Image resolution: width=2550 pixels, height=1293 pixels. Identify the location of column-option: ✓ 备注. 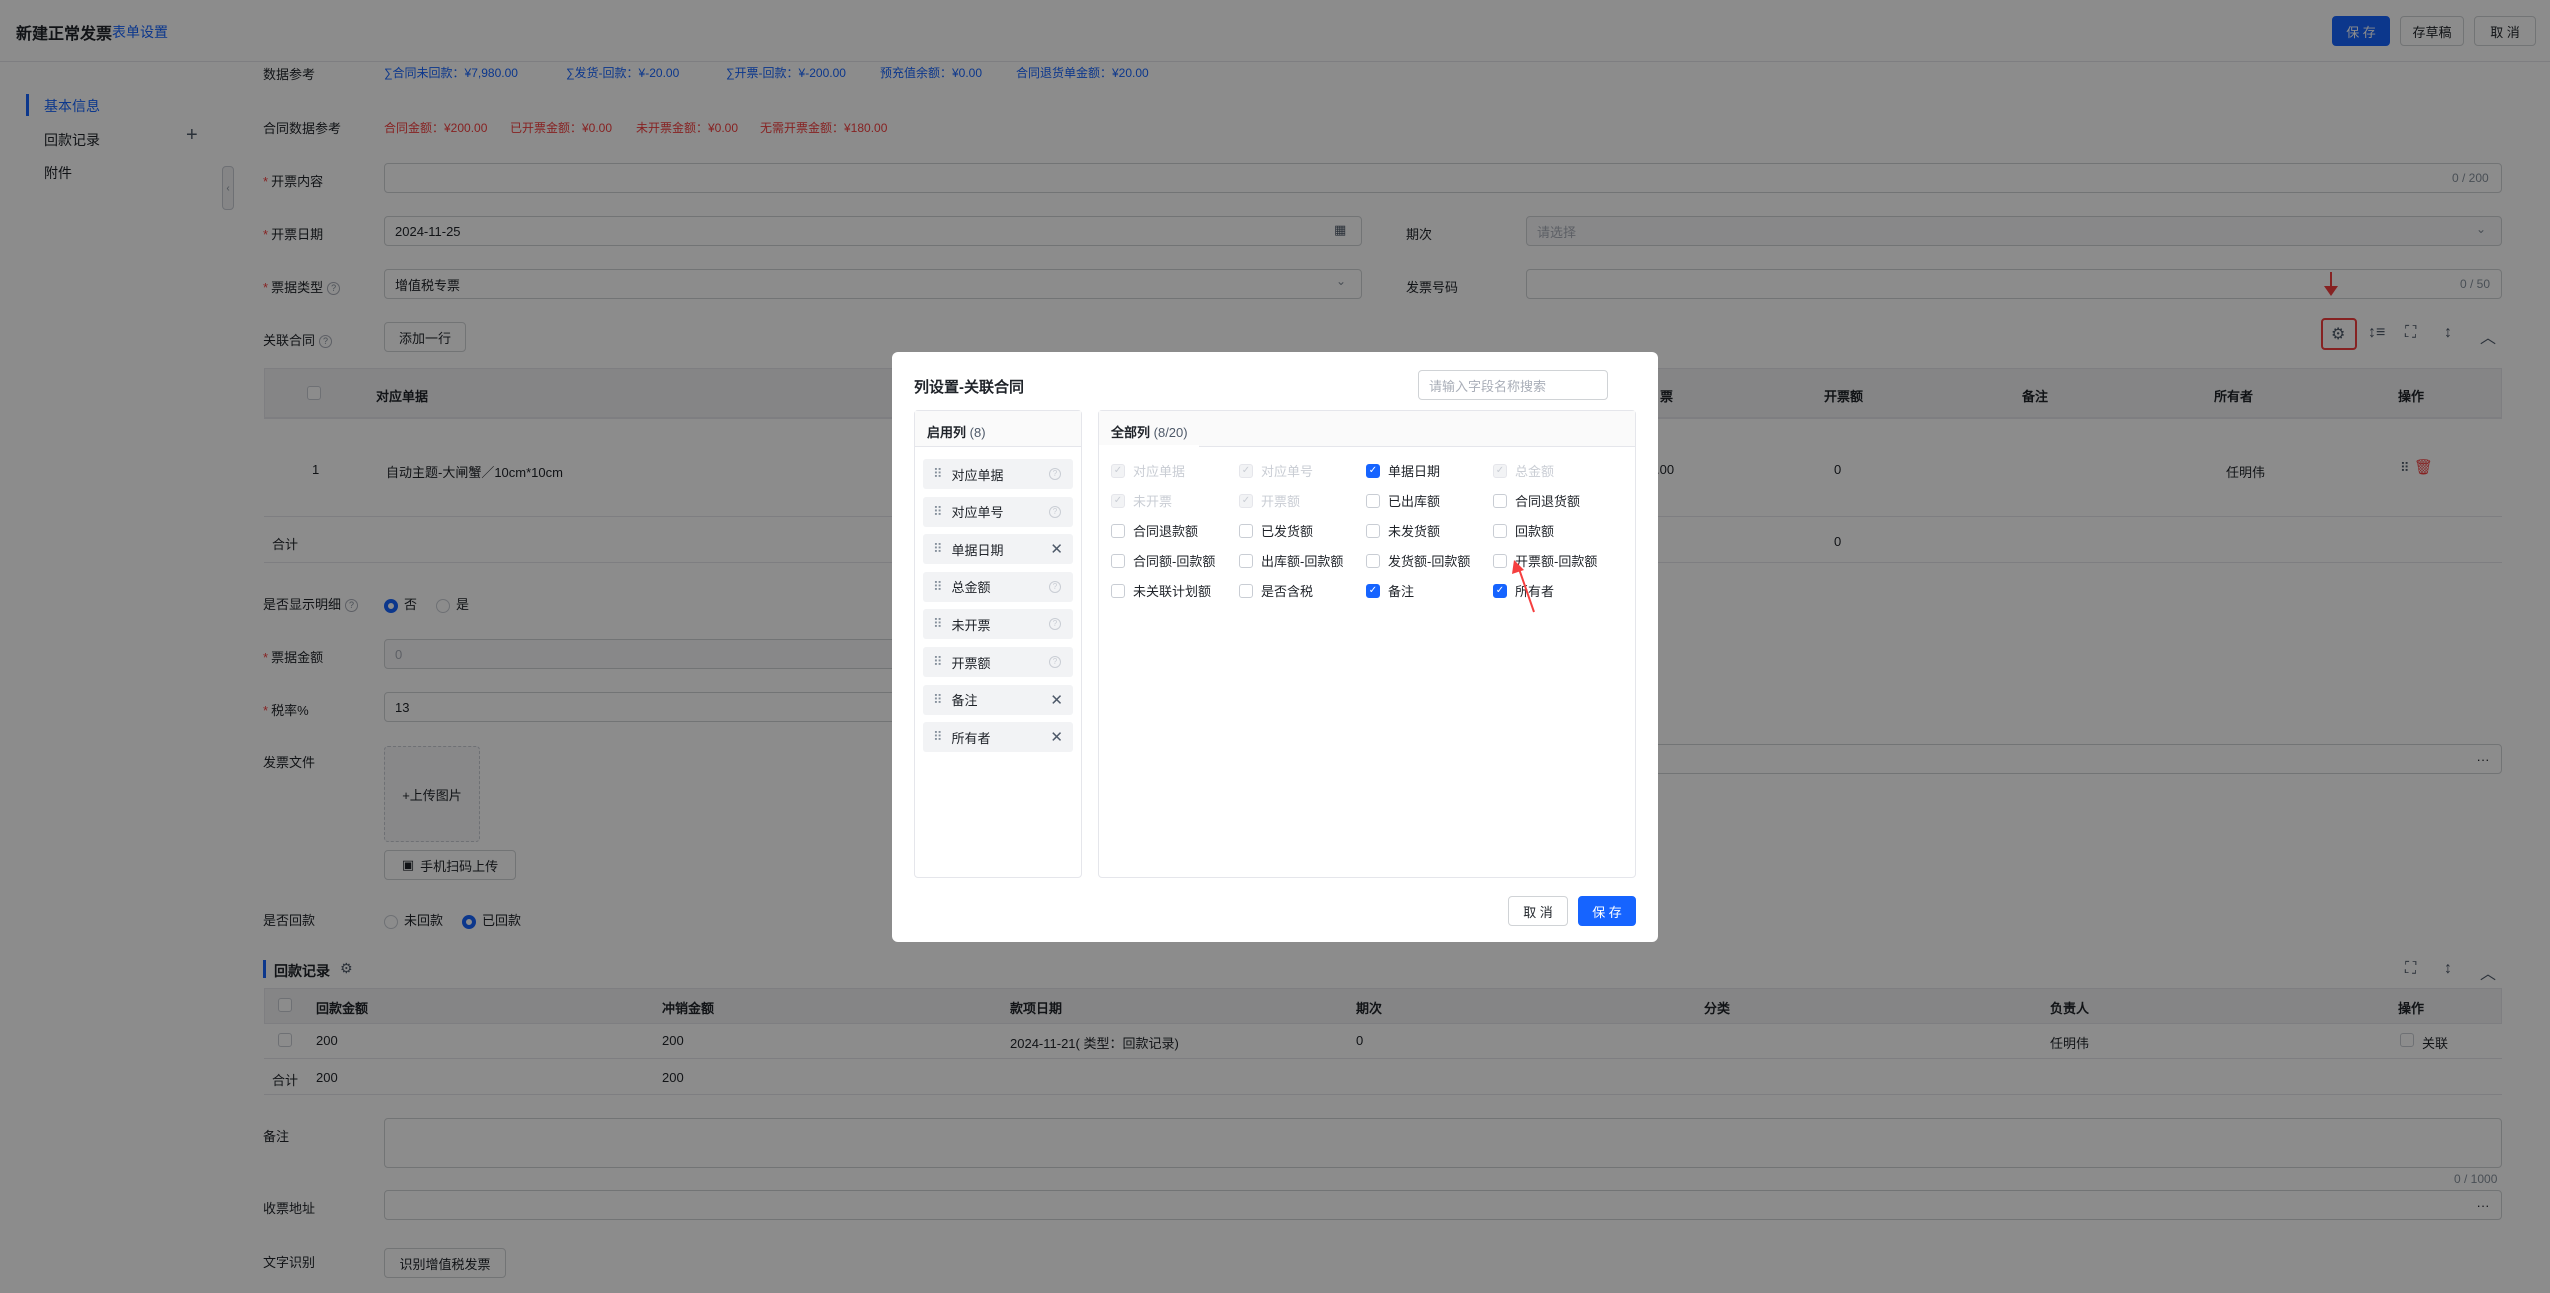
(1390, 590).